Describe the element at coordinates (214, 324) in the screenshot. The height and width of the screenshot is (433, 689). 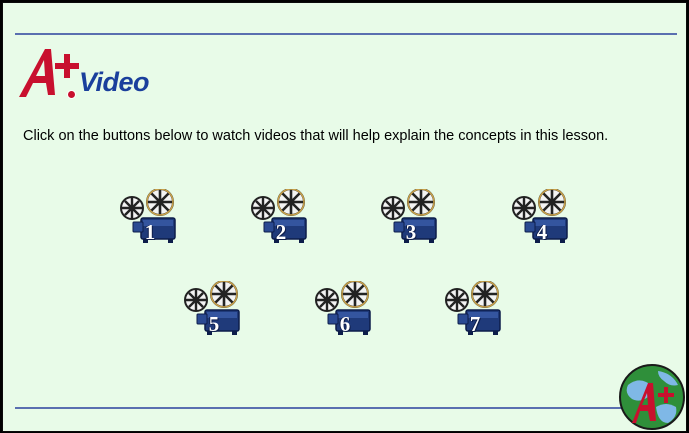
I see `video-button-number: 5` at that location.